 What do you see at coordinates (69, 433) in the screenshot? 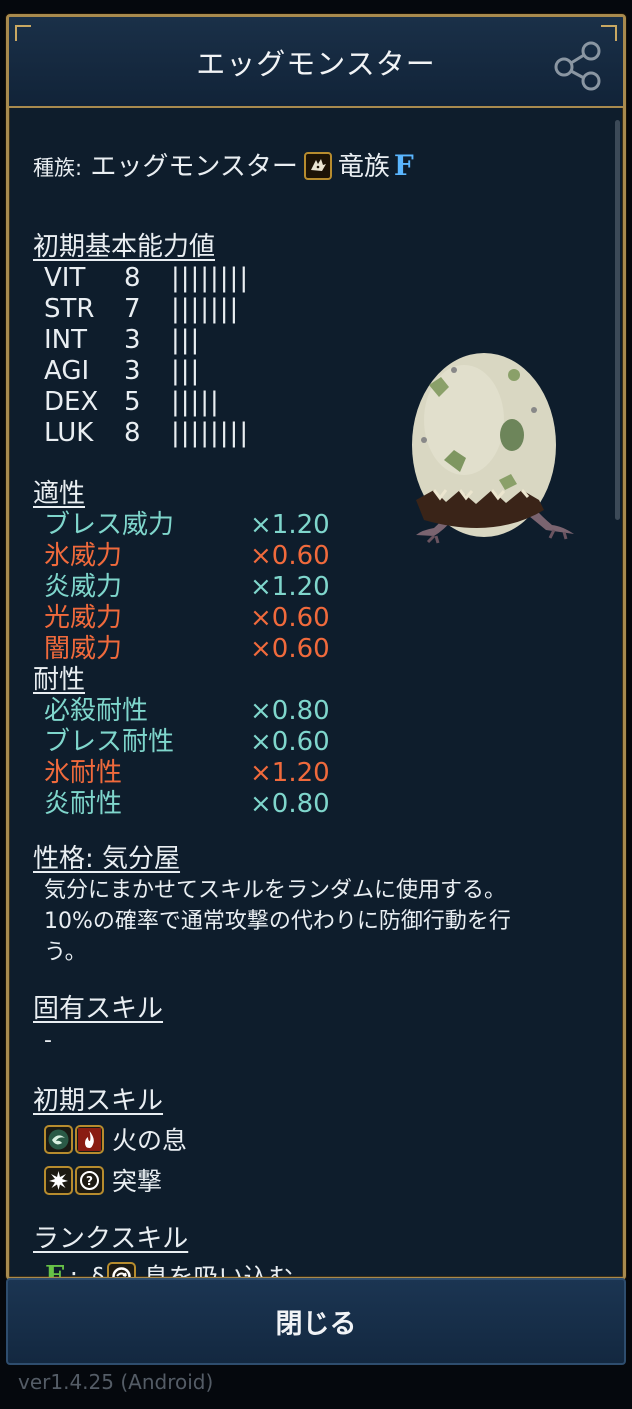
I see `stat-name: LUK` at bounding box center [69, 433].